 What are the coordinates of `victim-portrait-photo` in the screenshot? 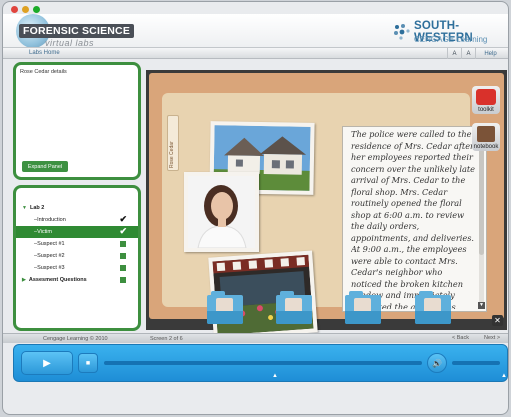 It's located at (221, 212).